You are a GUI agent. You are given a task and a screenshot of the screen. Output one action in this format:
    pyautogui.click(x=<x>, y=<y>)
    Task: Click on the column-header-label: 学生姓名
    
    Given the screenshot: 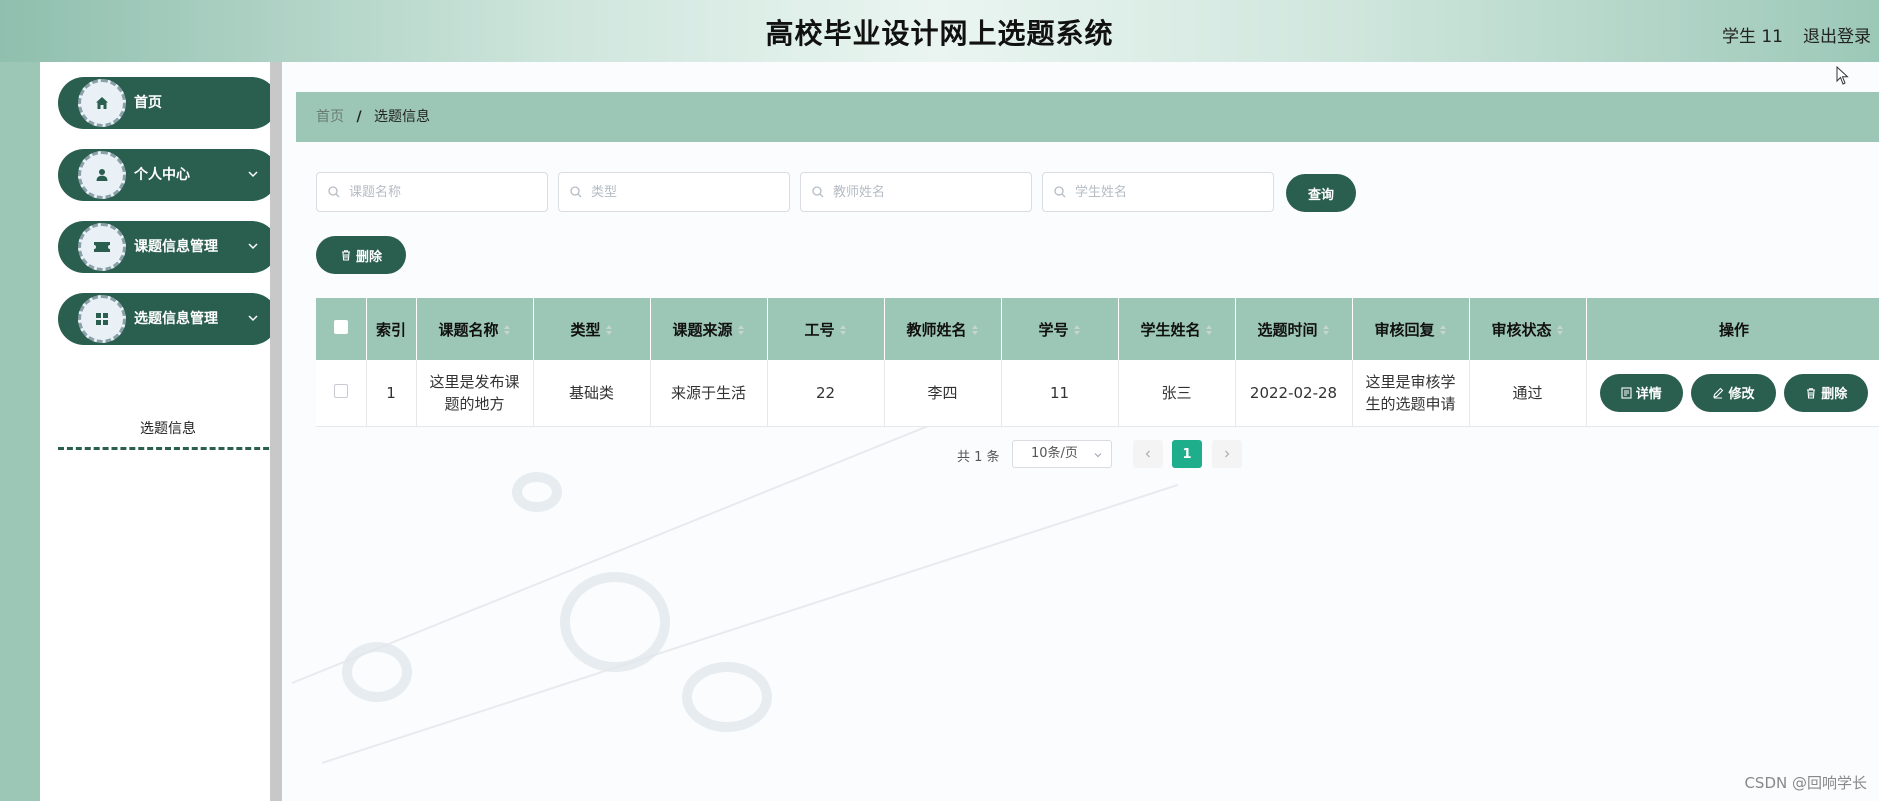 What is the action you would take?
    pyautogui.click(x=1170, y=329)
    